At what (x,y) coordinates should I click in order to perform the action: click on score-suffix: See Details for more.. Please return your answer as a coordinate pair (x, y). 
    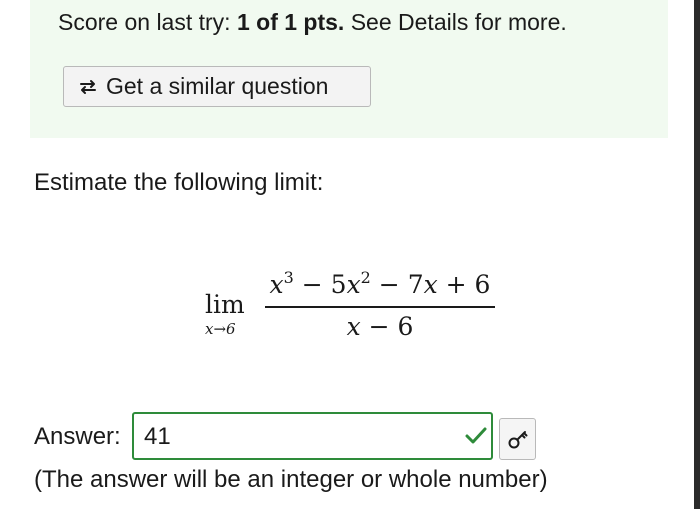
    Looking at the image, I should click on (455, 22).